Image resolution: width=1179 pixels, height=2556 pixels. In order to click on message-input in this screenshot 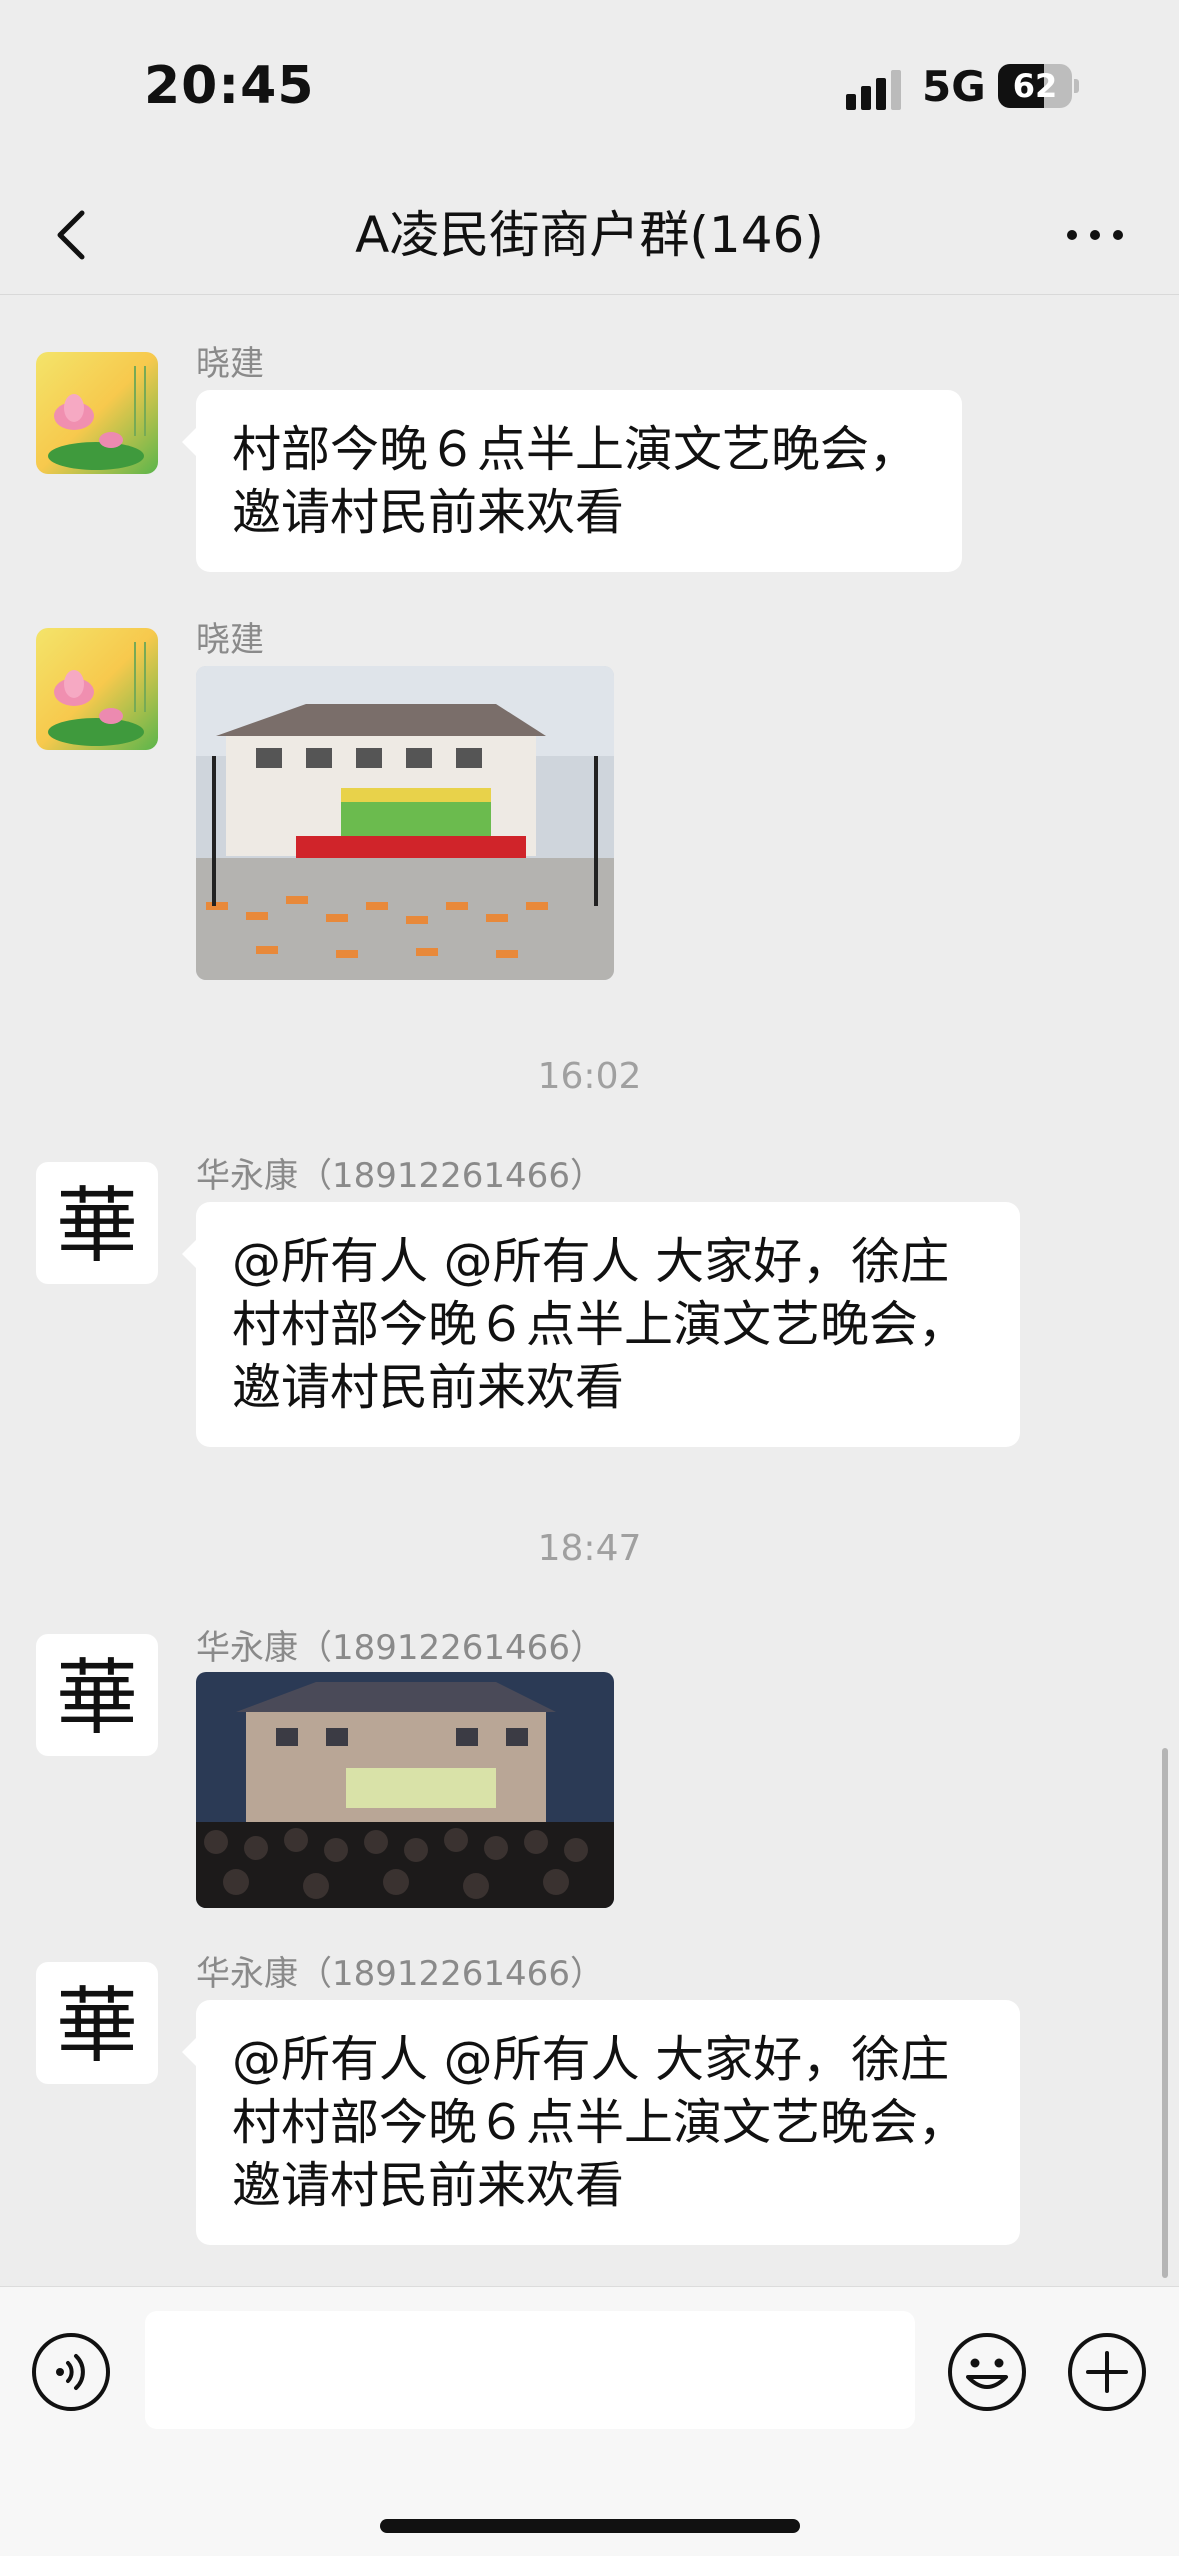, I will do `click(530, 2370)`.